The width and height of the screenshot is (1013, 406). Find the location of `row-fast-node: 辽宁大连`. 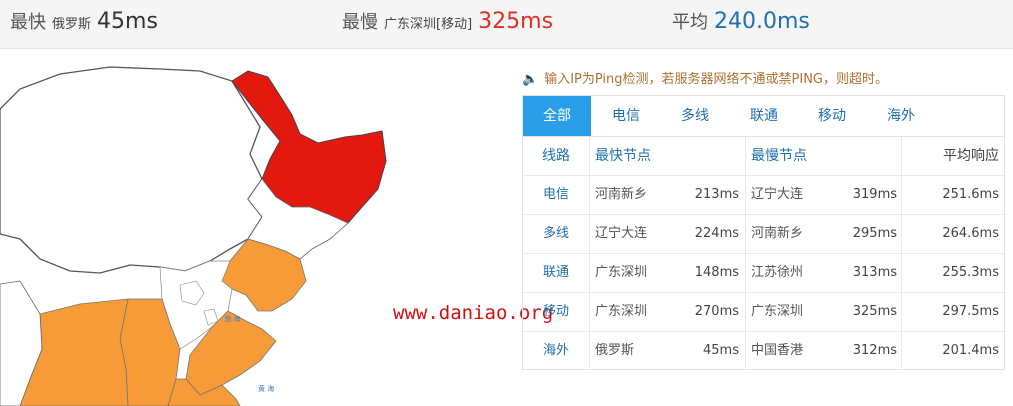

row-fast-node: 辽宁大连 is located at coordinates (621, 233).